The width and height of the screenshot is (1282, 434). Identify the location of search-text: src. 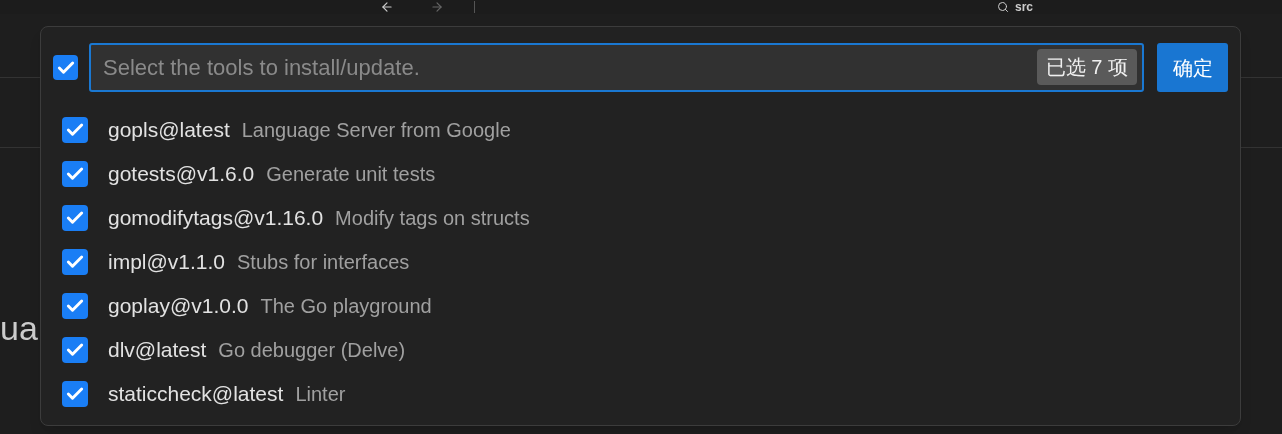
(1024, 7).